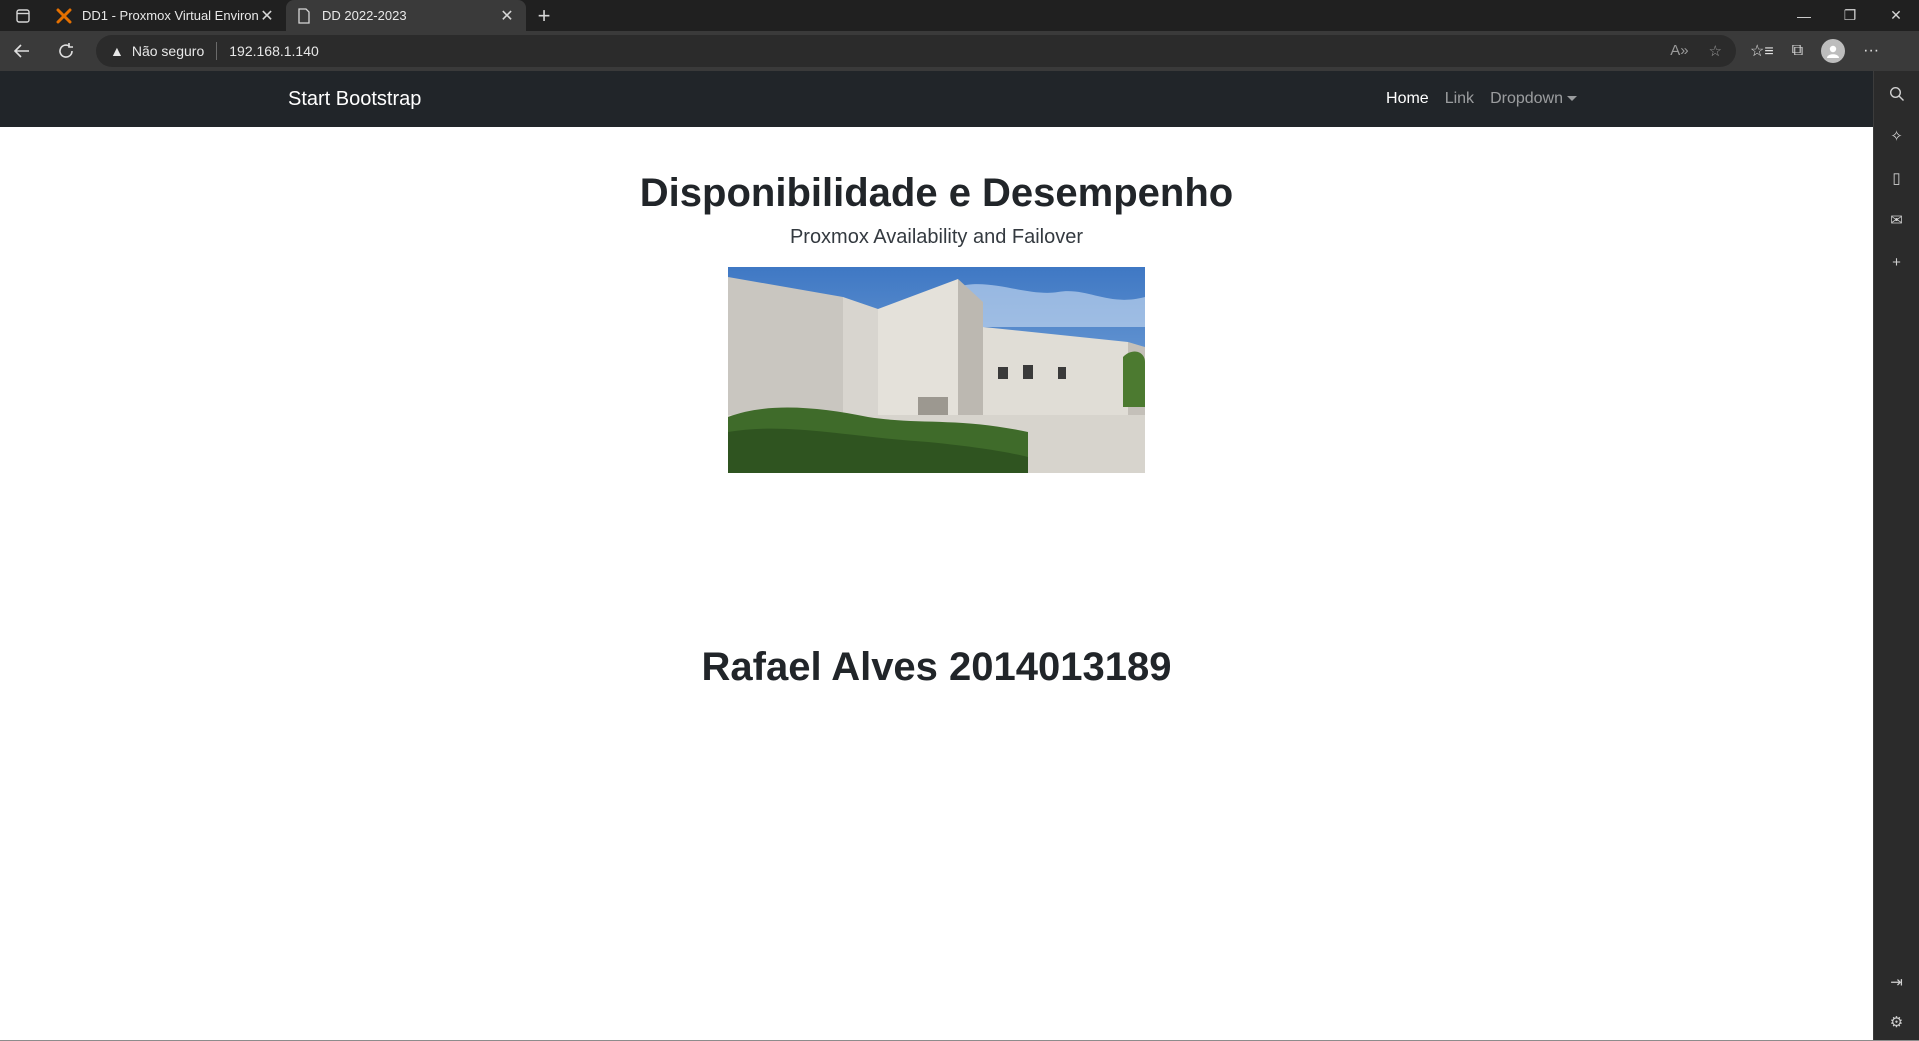  Describe the element at coordinates (217, 51) in the screenshot. I see `divider` at that location.